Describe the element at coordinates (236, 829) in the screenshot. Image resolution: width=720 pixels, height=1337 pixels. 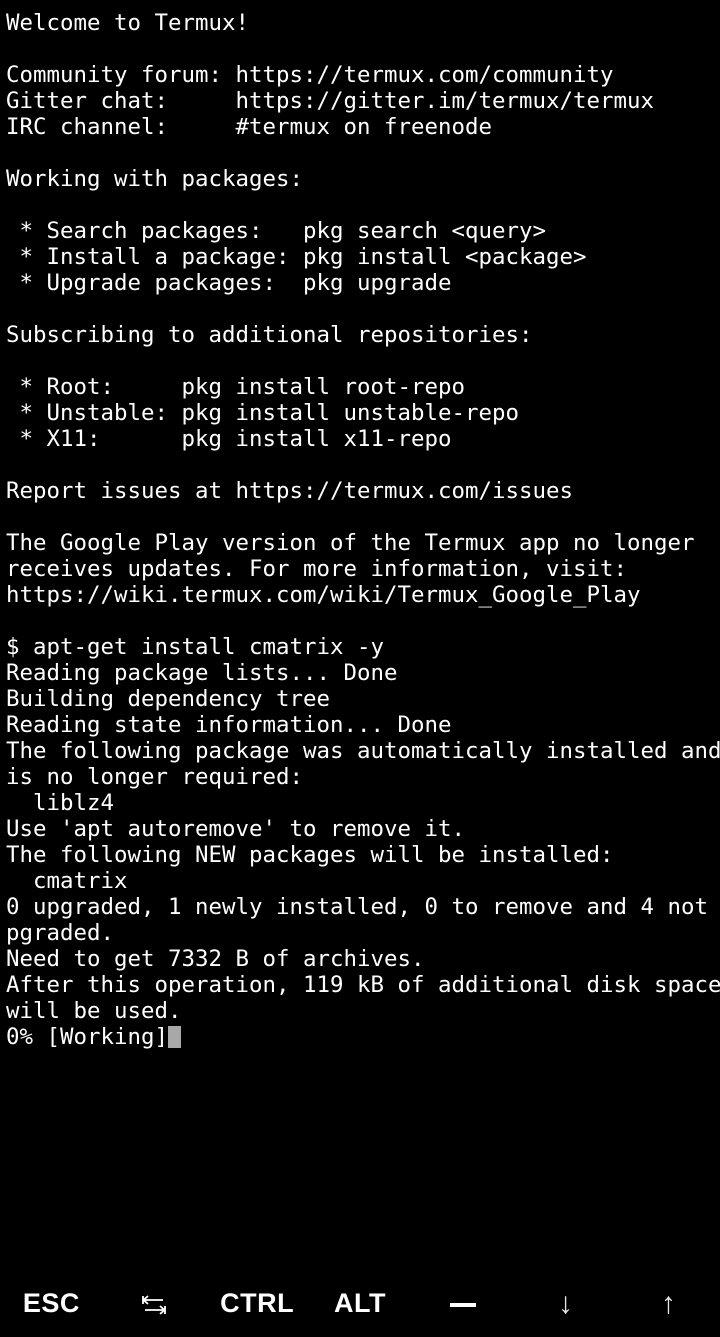
I see `terminal-line: Use 'apt autoremove' to remove it.` at that location.